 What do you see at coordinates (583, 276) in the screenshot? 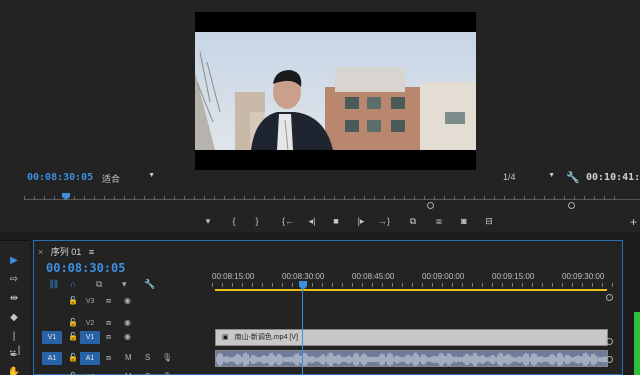
I see `ruler-label: 00:09:30:00` at bounding box center [583, 276].